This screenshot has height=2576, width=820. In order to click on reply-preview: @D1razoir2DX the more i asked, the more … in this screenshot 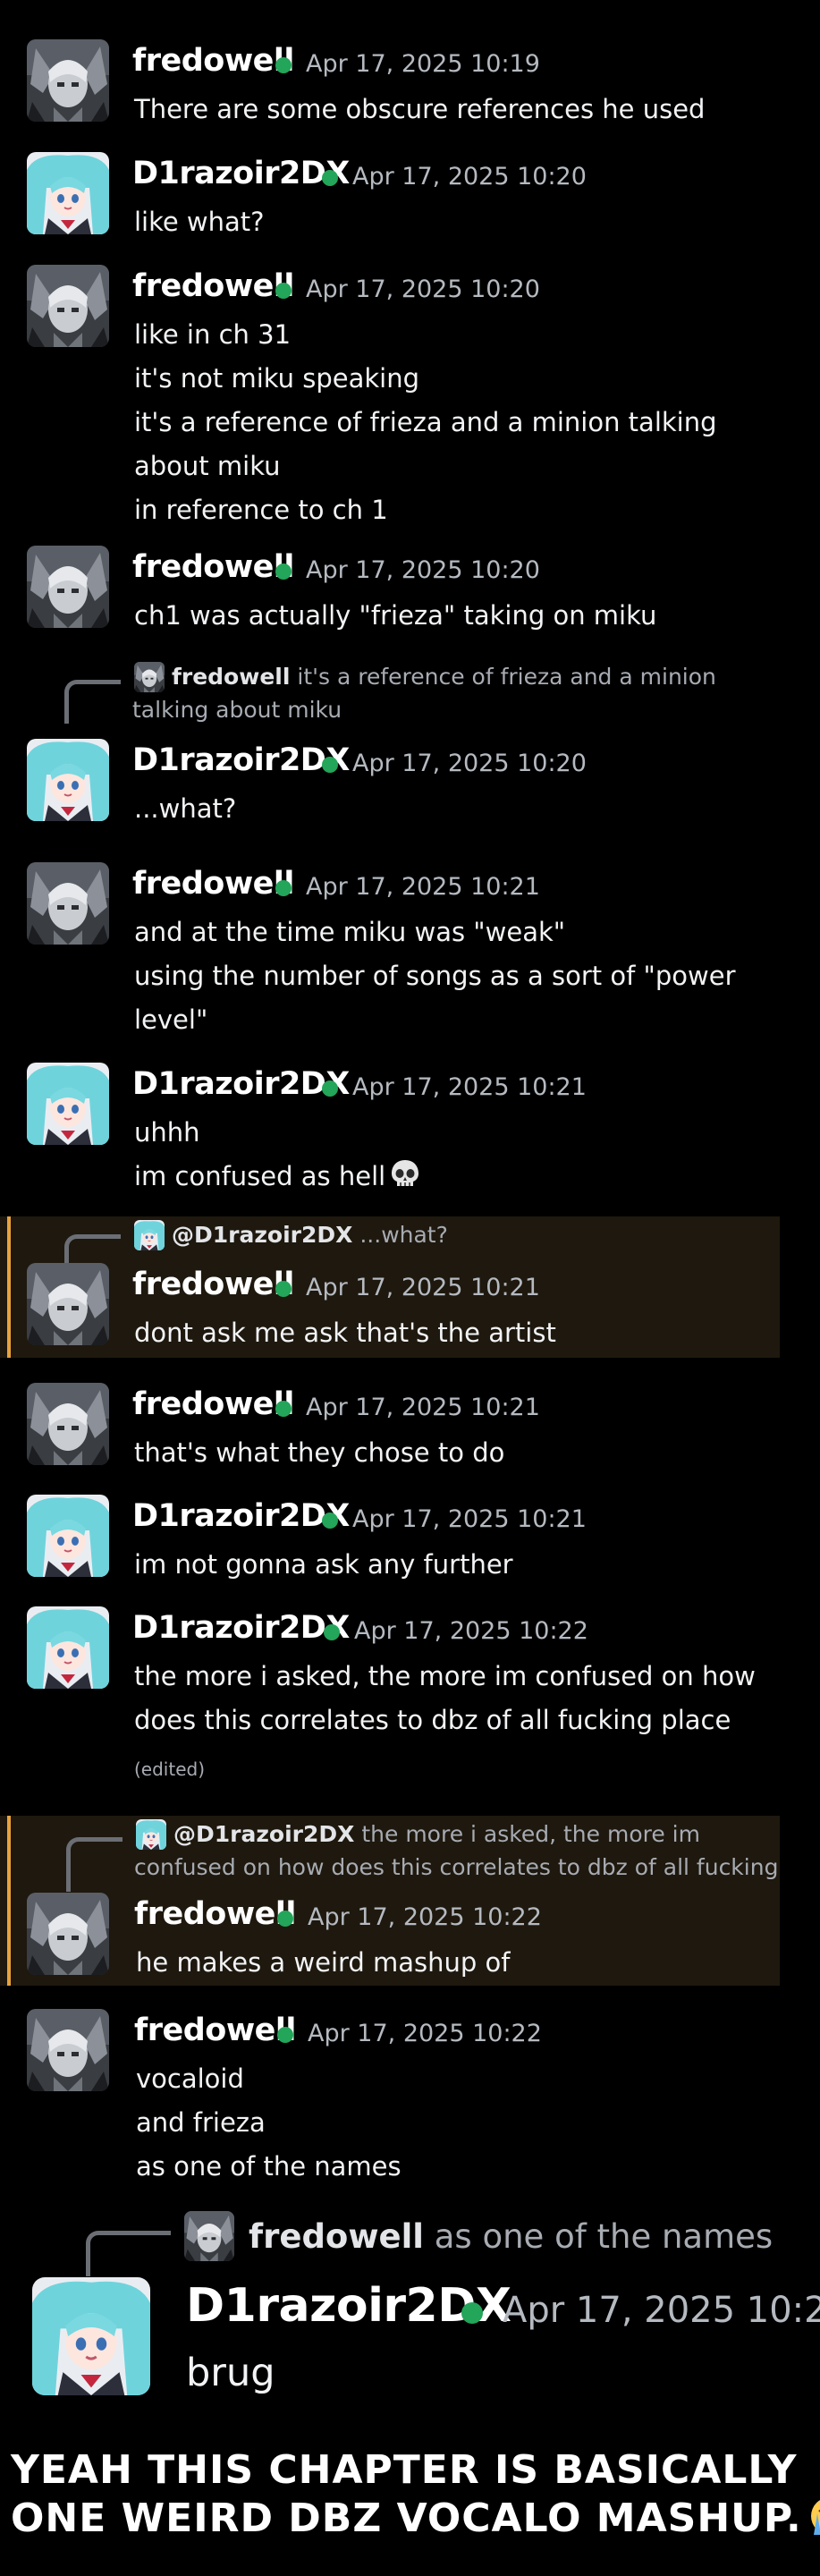, I will do `click(417, 1834)`.